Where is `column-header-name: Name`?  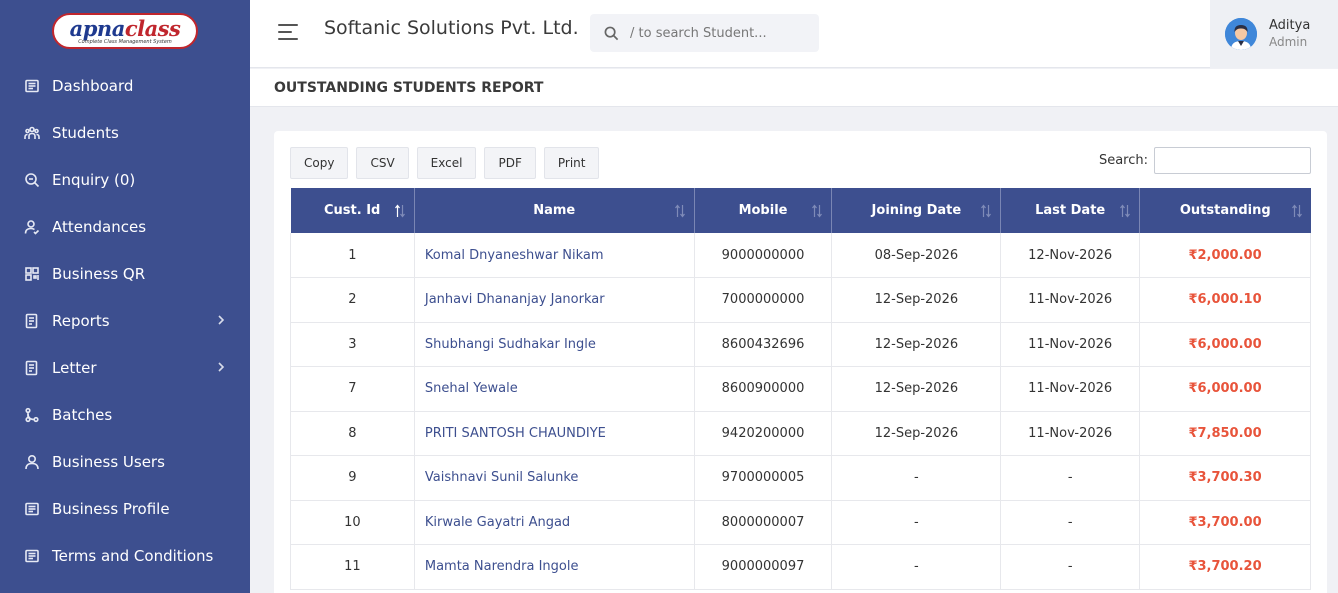
column-header-name: Name is located at coordinates (554, 210).